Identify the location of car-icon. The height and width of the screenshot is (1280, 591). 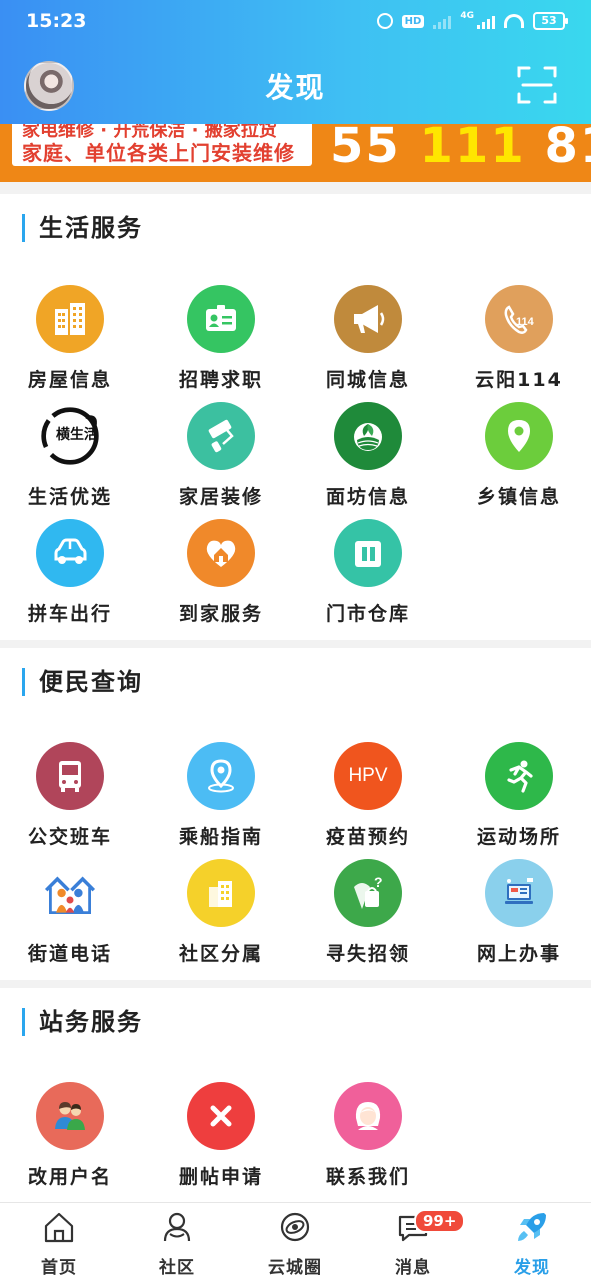
(70, 553).